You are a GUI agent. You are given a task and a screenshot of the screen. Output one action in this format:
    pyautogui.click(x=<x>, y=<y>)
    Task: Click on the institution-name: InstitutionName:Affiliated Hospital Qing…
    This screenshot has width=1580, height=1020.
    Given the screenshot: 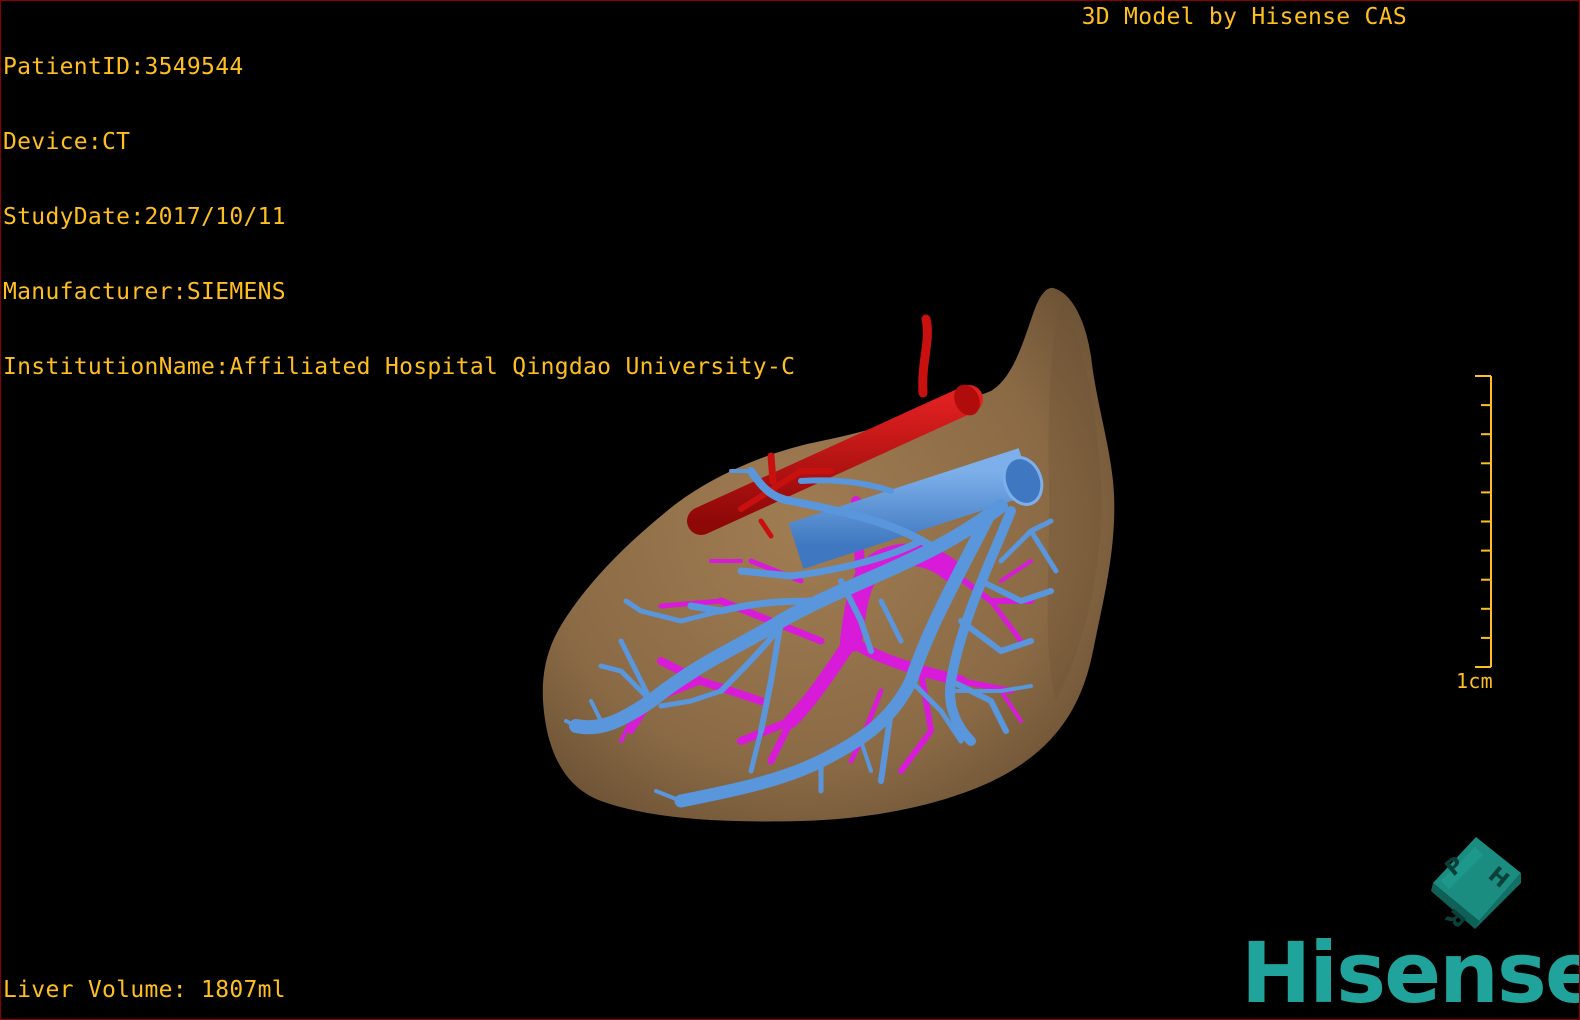 What is the action you would take?
    pyautogui.click(x=399, y=367)
    